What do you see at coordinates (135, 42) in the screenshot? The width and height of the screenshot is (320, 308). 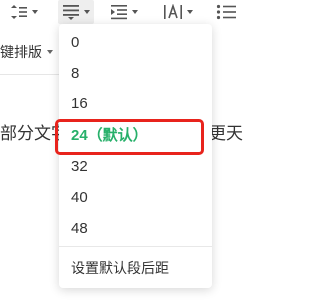 I see `spacing-option-0: 0` at bounding box center [135, 42].